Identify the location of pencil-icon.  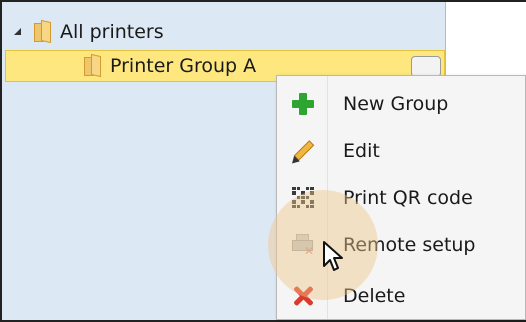
(302, 152).